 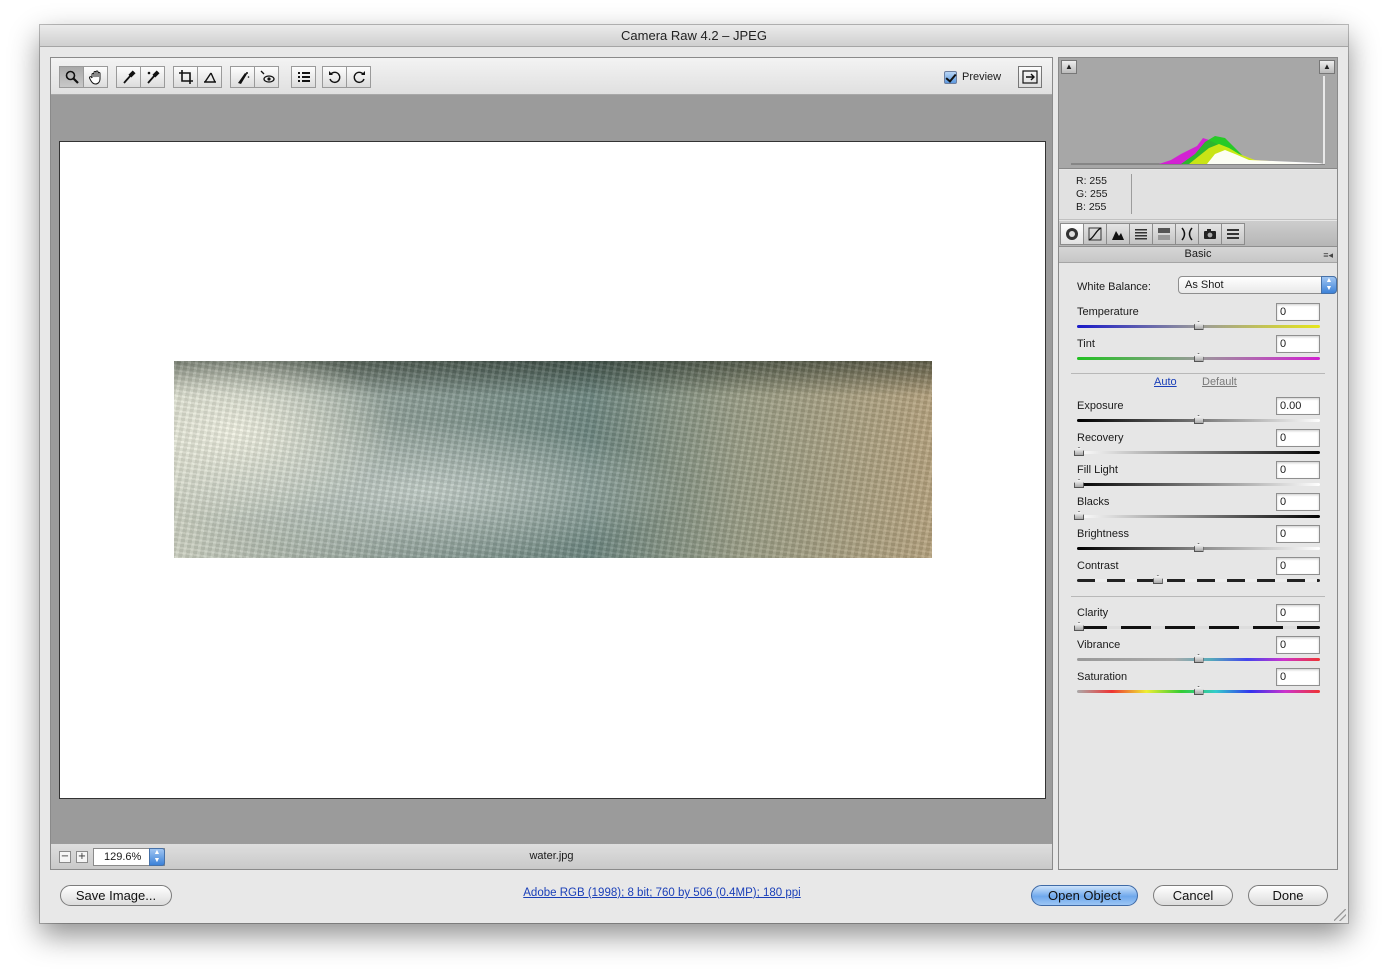 I want to click on slider-row: Blacks 0, so click(x=1197, y=509).